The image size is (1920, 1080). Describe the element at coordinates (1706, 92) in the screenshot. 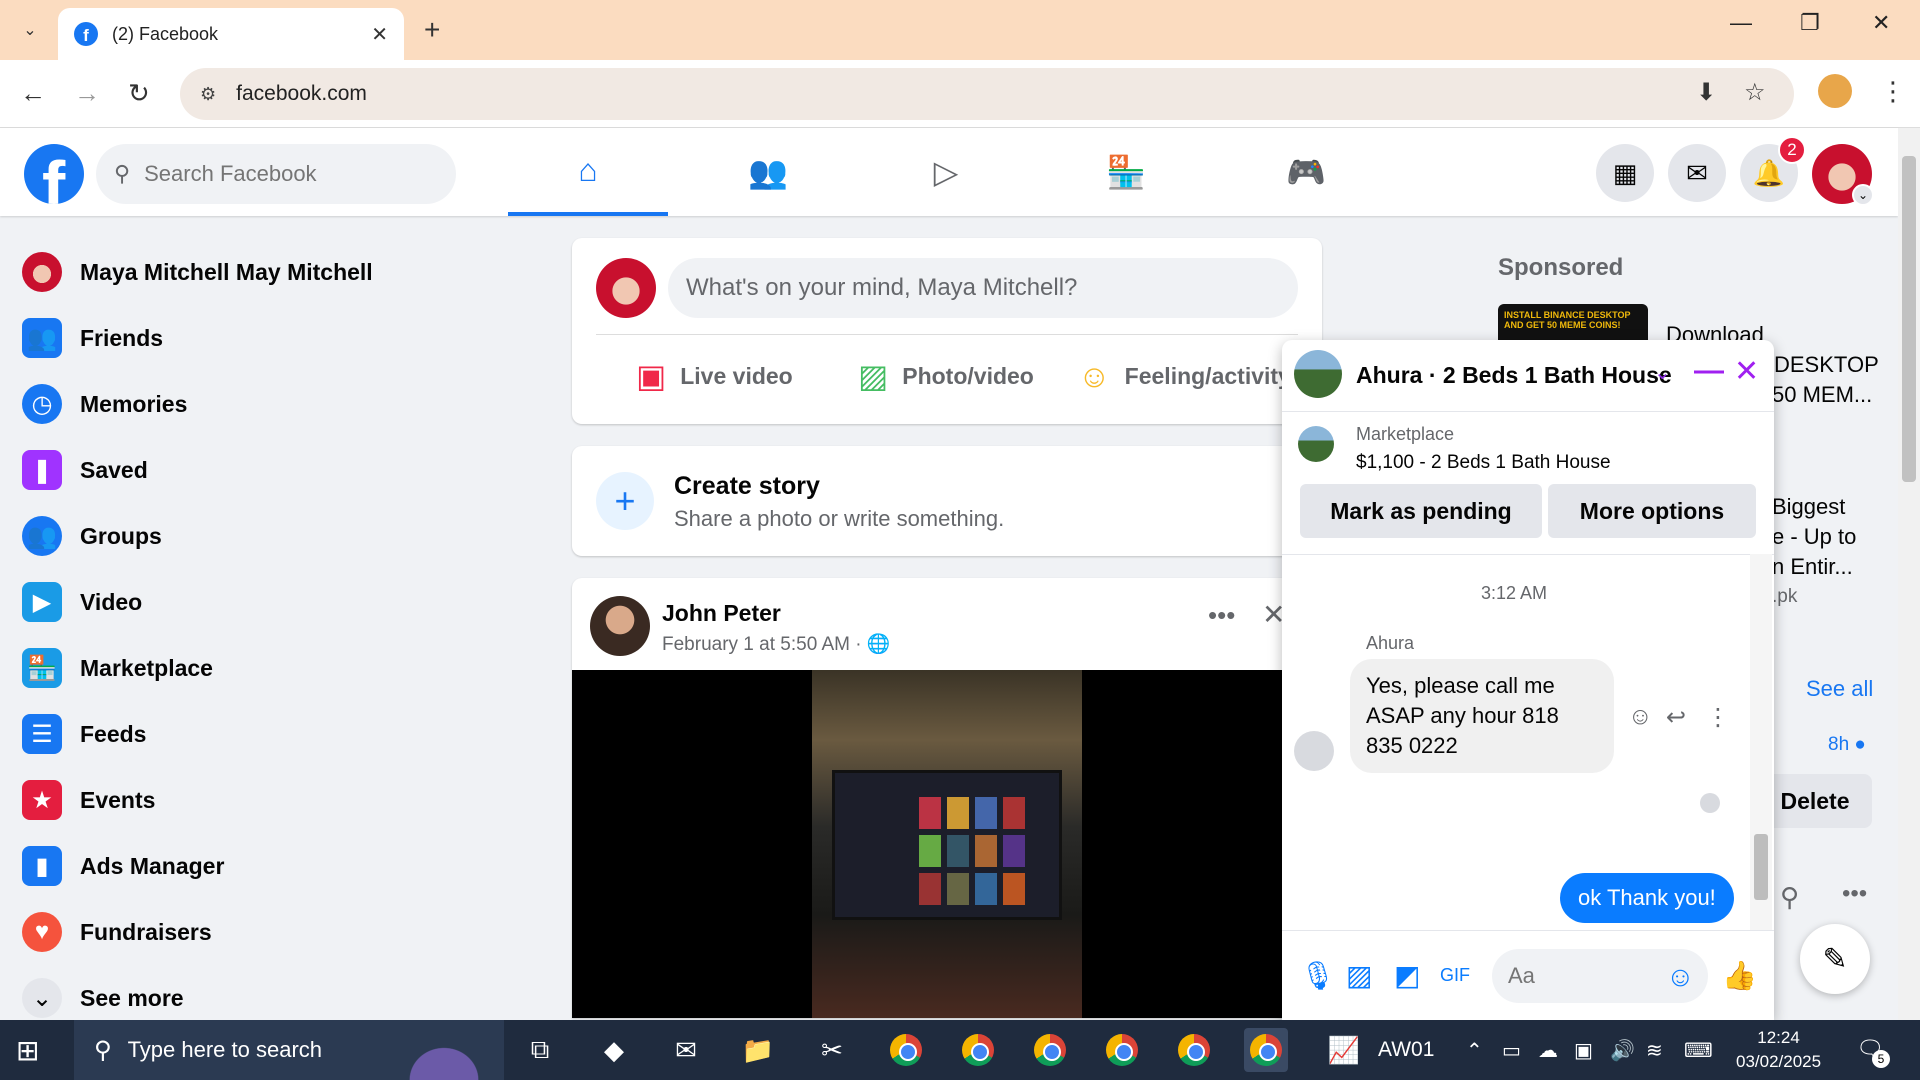

I see `install-app-icon: ⬇` at that location.